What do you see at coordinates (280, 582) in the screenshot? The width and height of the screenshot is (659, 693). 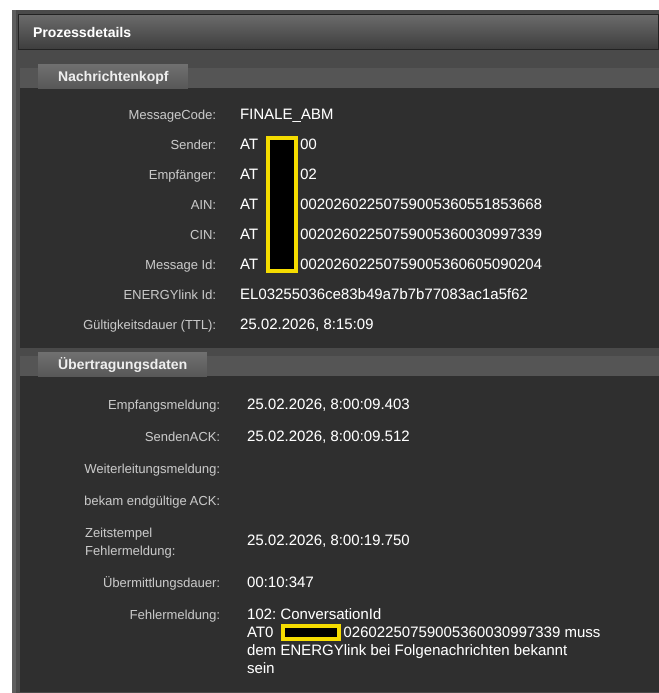 I see `field-value: 00:10:347` at bounding box center [280, 582].